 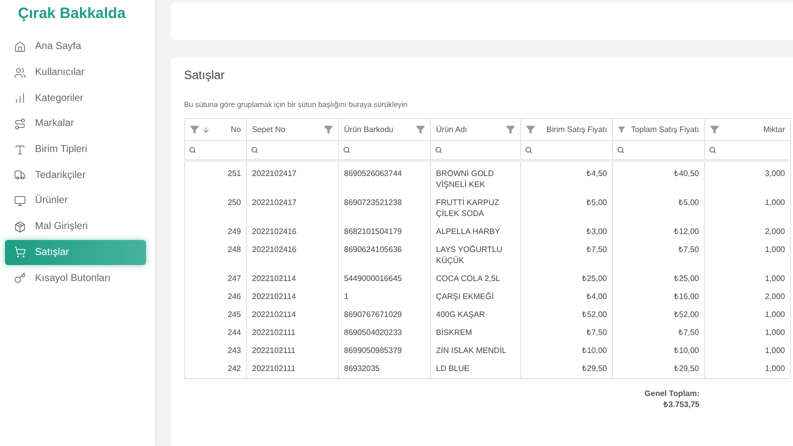 What do you see at coordinates (452, 129) in the screenshot?
I see `column-header: Ürün Adı` at bounding box center [452, 129].